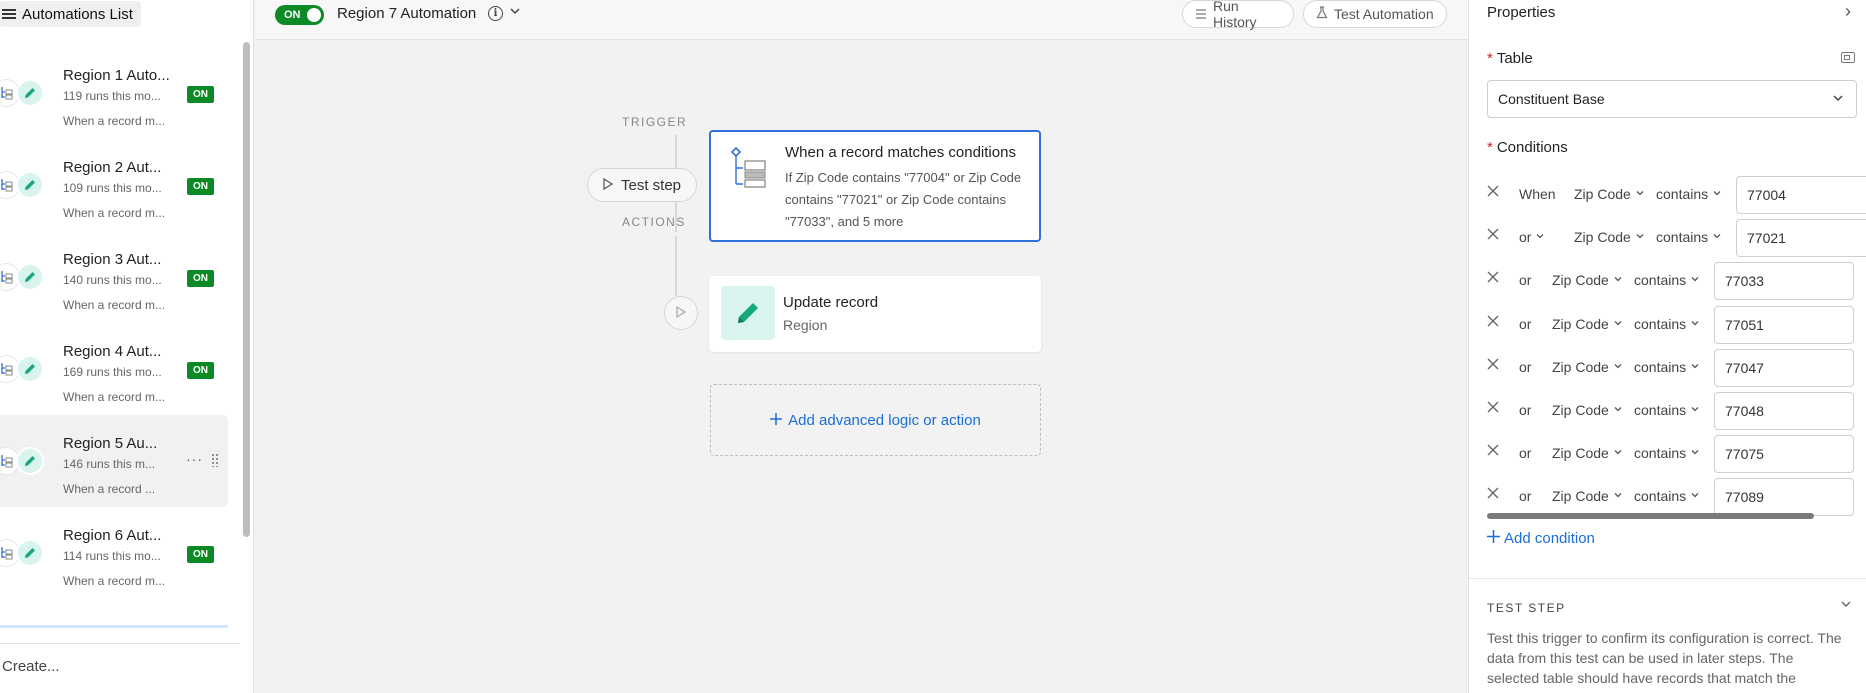 This screenshot has height=693, width=1866. I want to click on test-step-button: Test step, so click(642, 185).